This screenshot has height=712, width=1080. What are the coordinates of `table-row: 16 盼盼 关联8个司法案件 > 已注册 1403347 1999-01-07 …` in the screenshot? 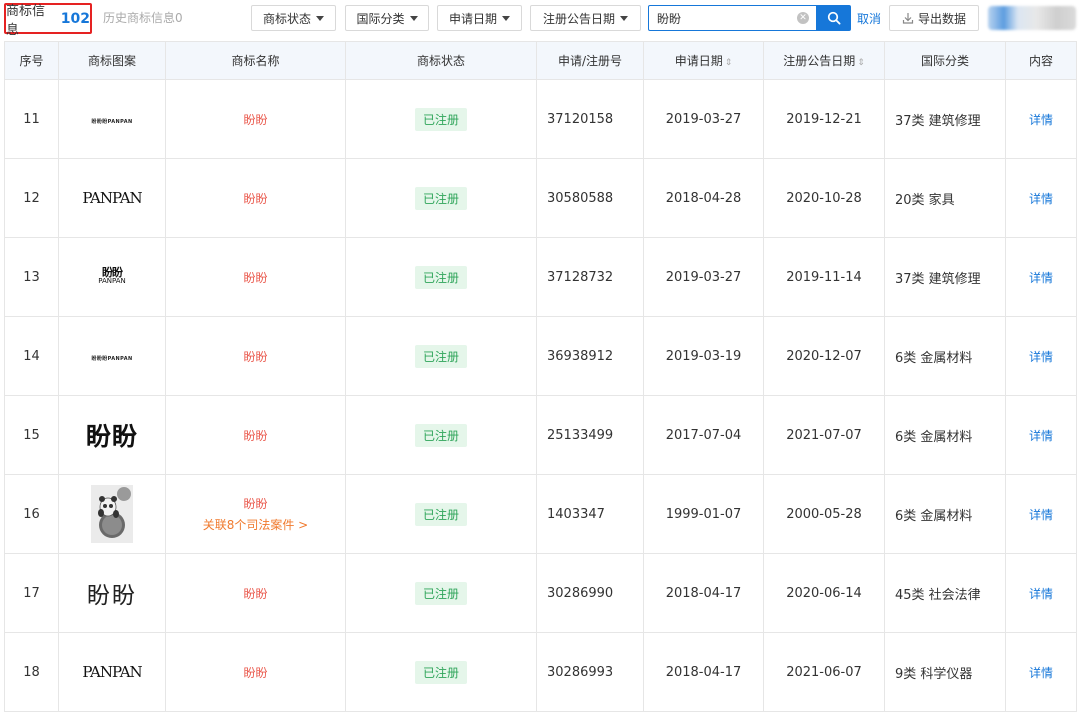 It's located at (540, 514).